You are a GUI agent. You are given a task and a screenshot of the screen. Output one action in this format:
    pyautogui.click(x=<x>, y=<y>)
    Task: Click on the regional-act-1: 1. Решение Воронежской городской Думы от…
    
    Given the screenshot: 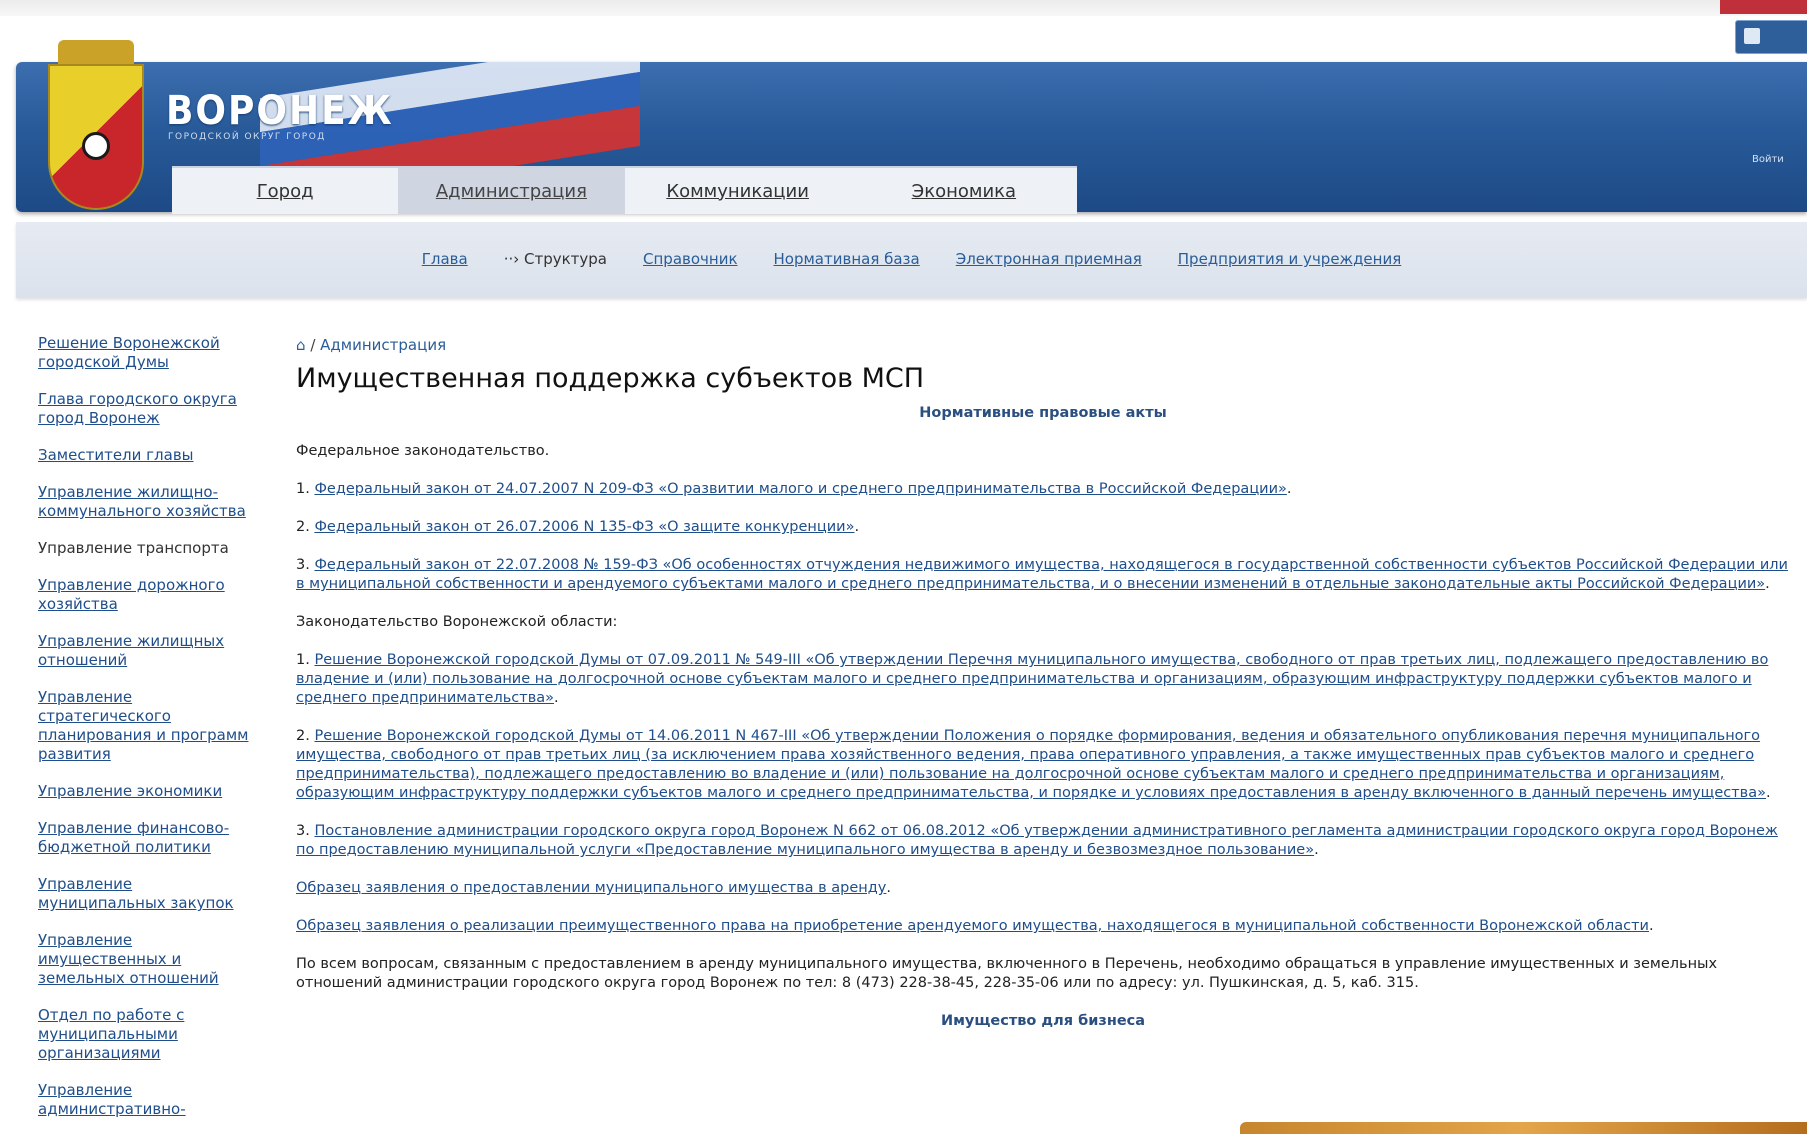 What is the action you would take?
    pyautogui.click(x=1032, y=679)
    